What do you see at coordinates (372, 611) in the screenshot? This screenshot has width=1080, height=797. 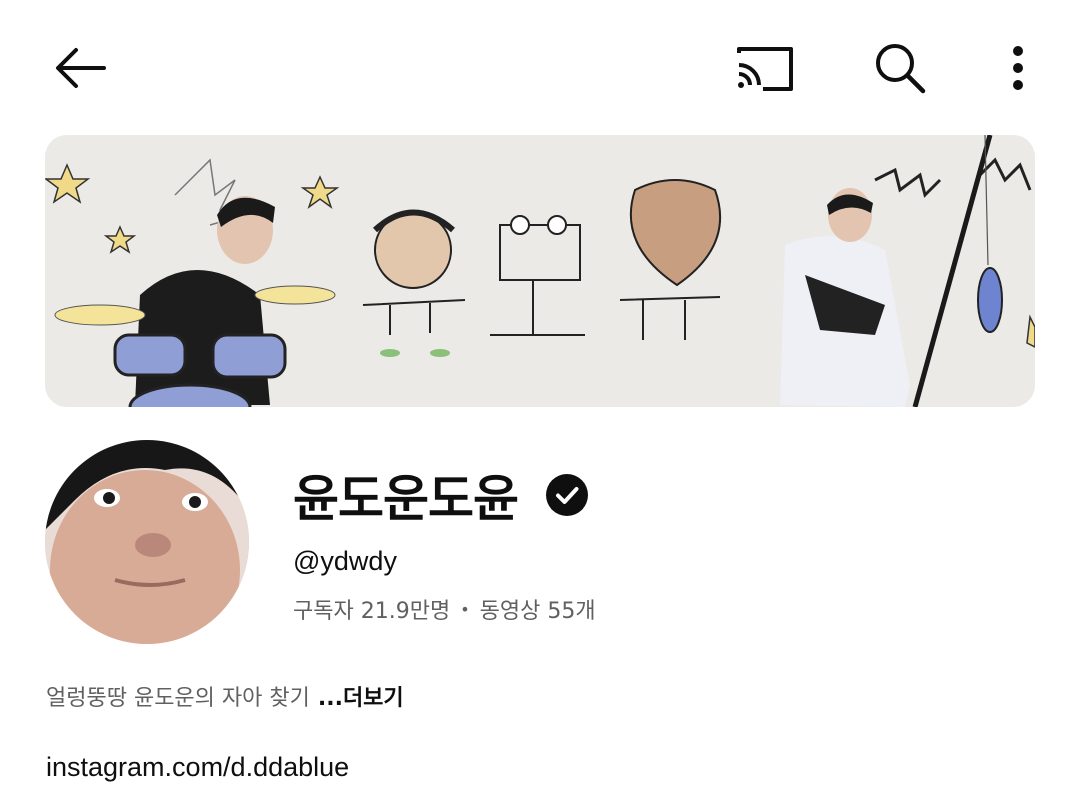 I see `subscriber-count: 구독자 21.9만명` at bounding box center [372, 611].